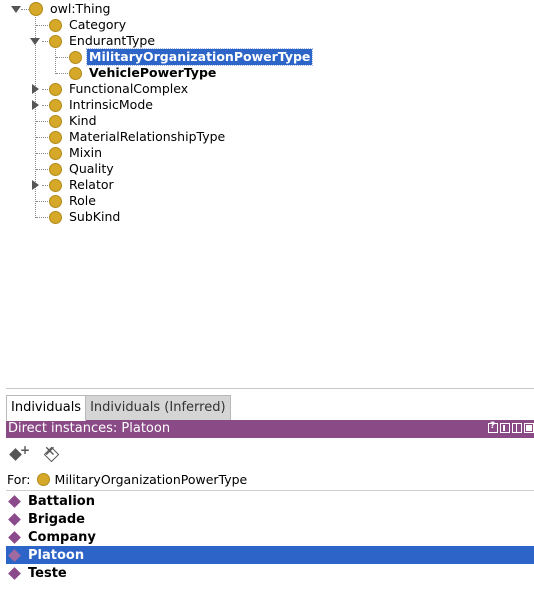 Image resolution: width=534 pixels, height=614 pixels. I want to click on list-item-company: Company, so click(270, 537).